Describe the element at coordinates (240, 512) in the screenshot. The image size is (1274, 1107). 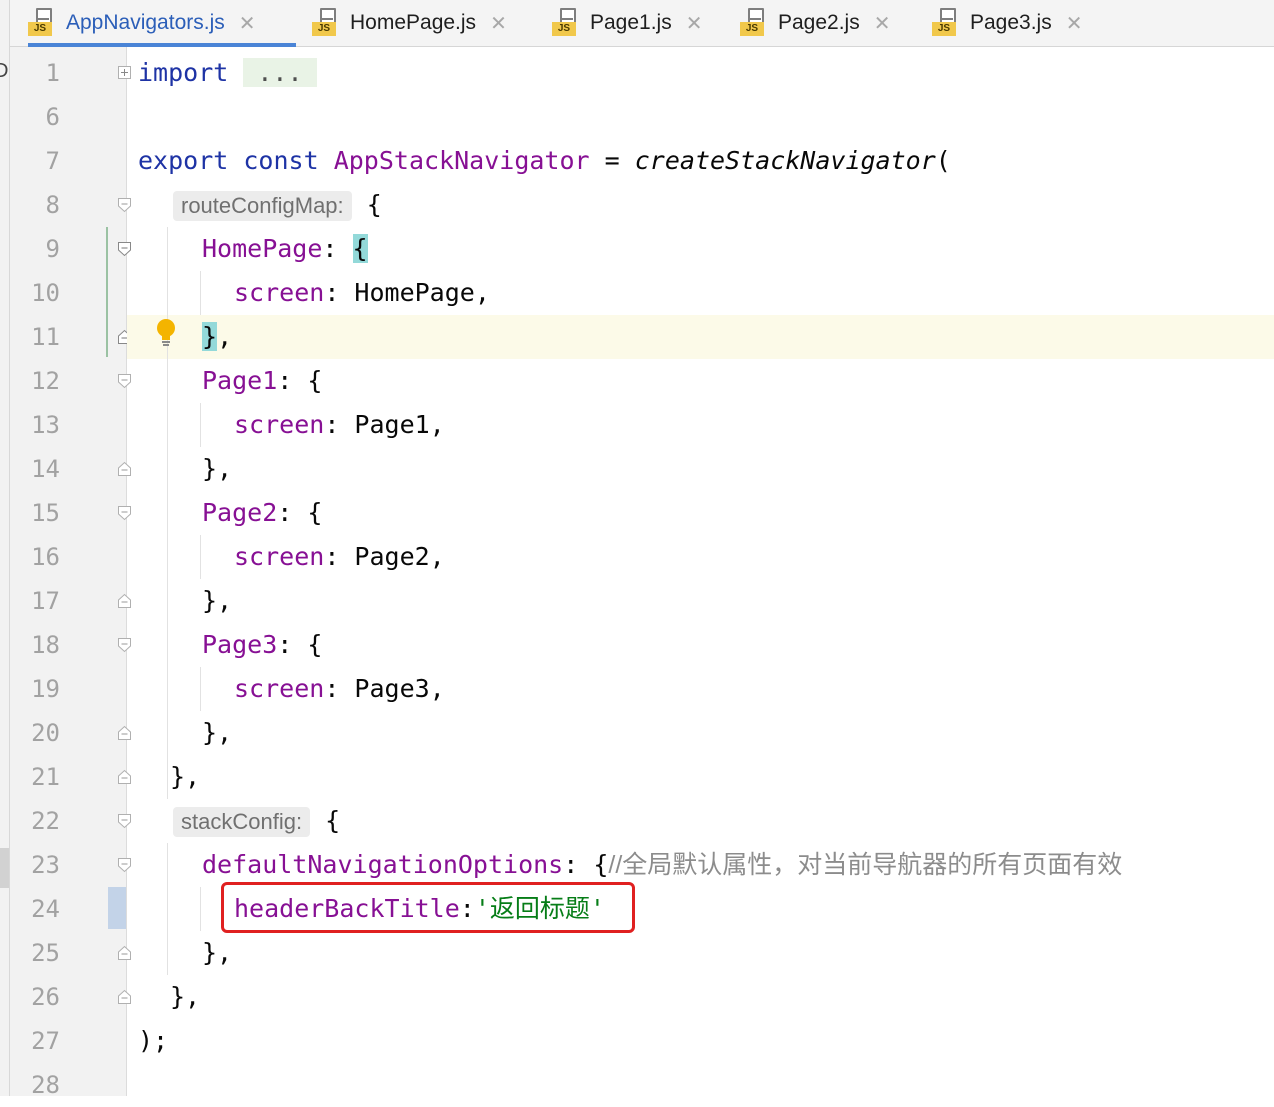
I see `object-key: Page2` at that location.